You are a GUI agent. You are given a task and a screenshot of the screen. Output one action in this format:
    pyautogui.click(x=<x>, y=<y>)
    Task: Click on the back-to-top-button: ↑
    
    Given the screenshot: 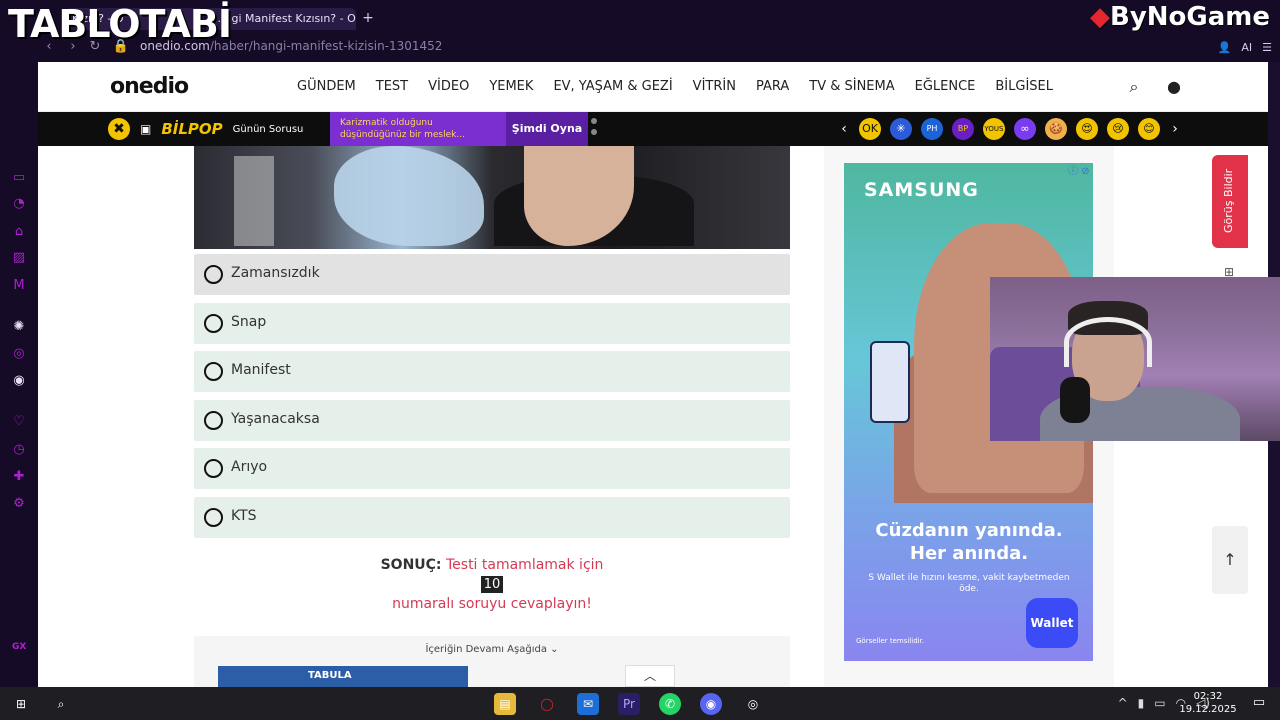 What is the action you would take?
    pyautogui.click(x=1230, y=560)
    